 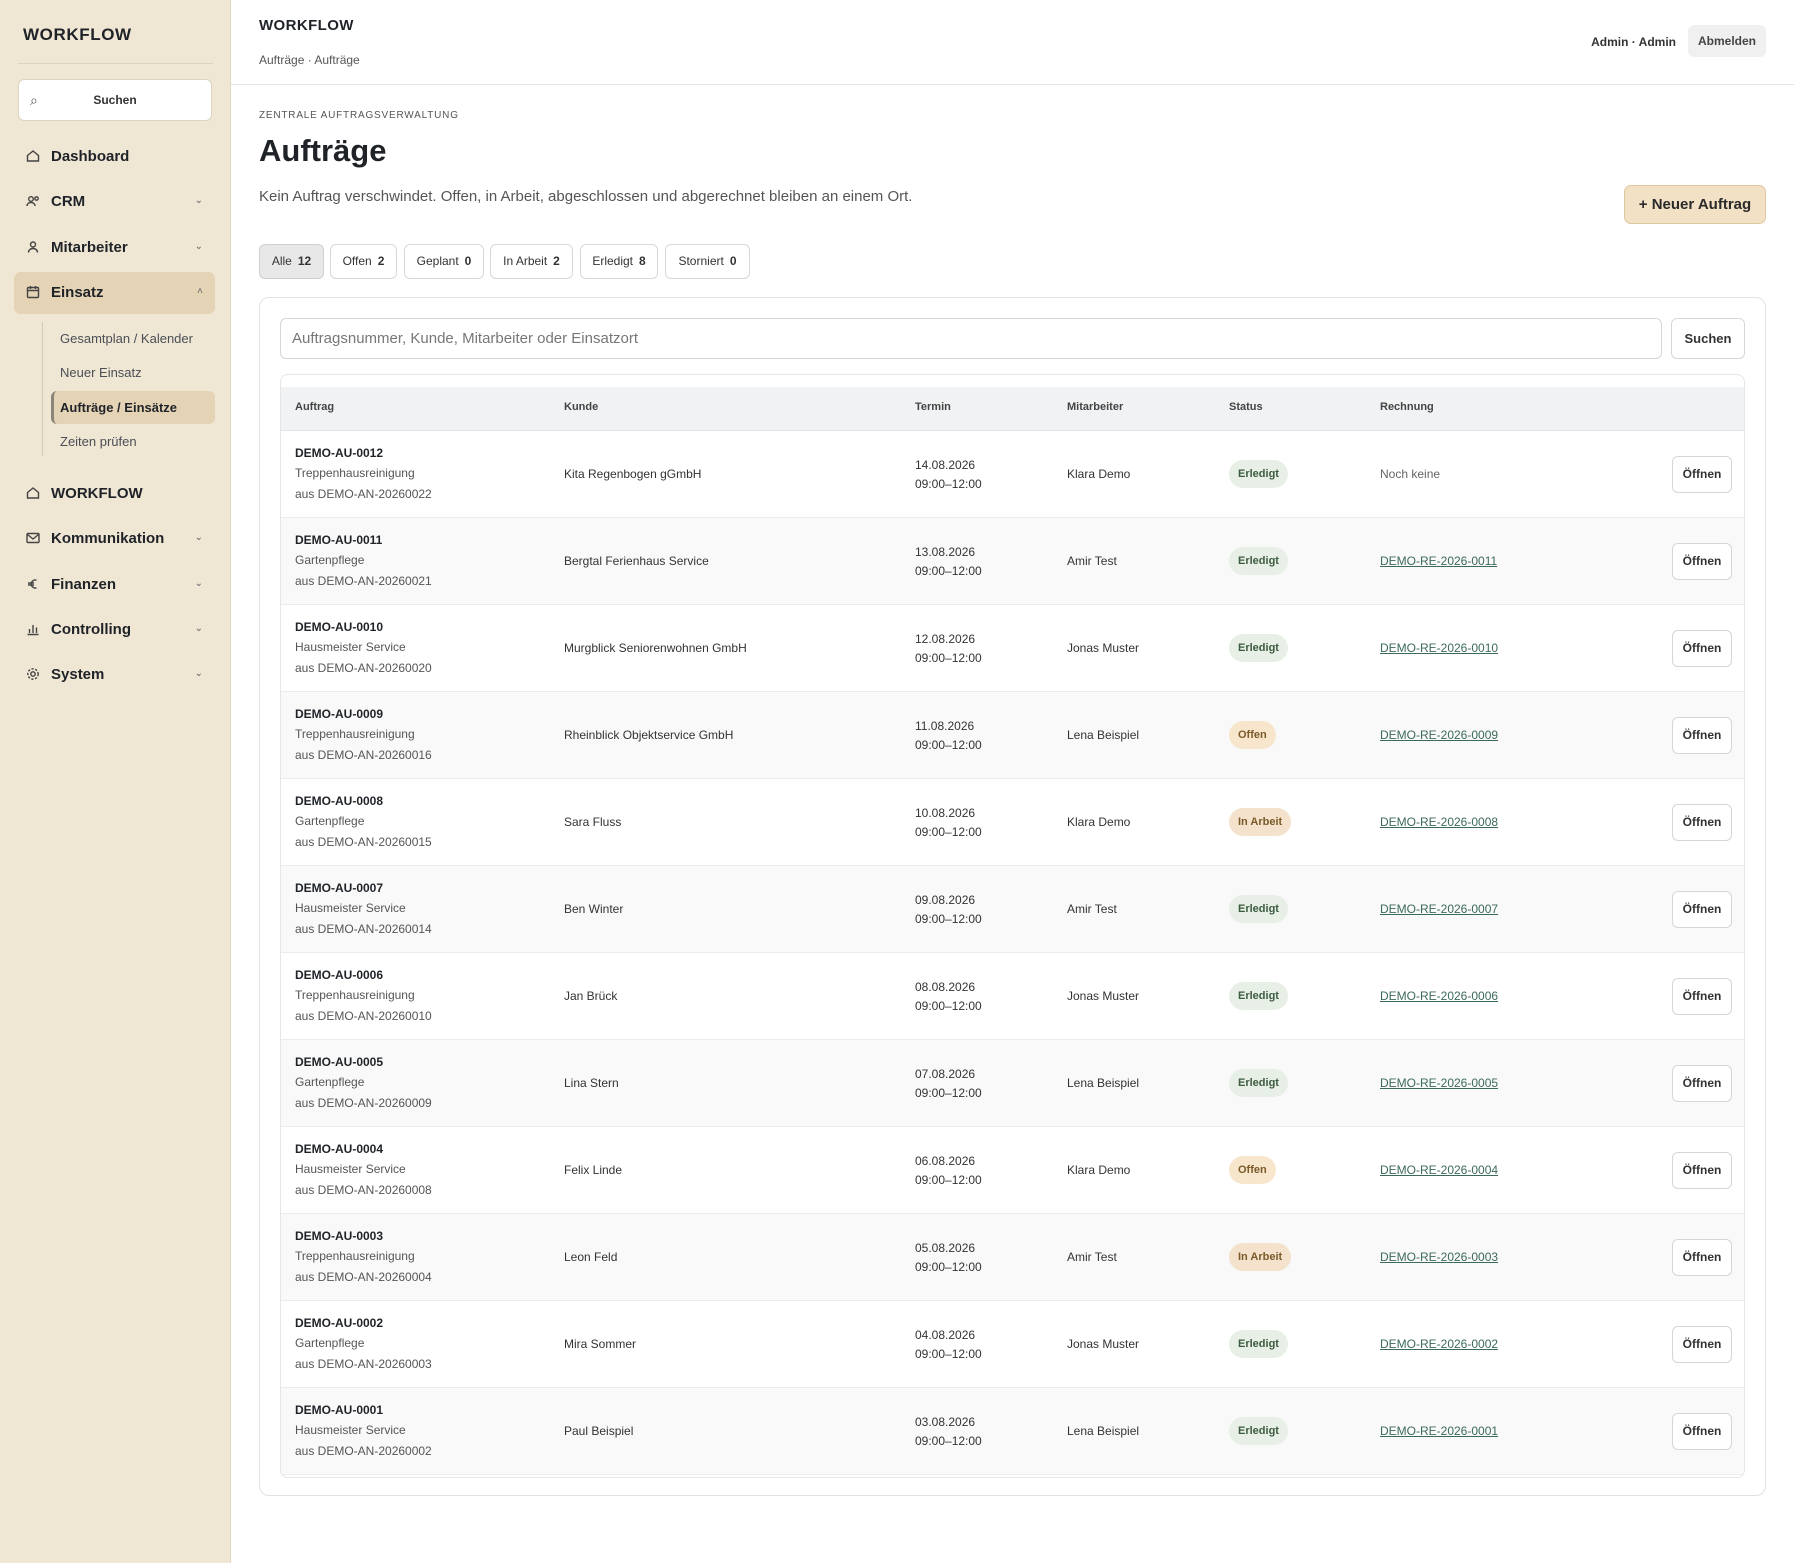 What do you see at coordinates (1438, 561) in the screenshot?
I see `invoice-link: DEMO-RE-2026-0011` at bounding box center [1438, 561].